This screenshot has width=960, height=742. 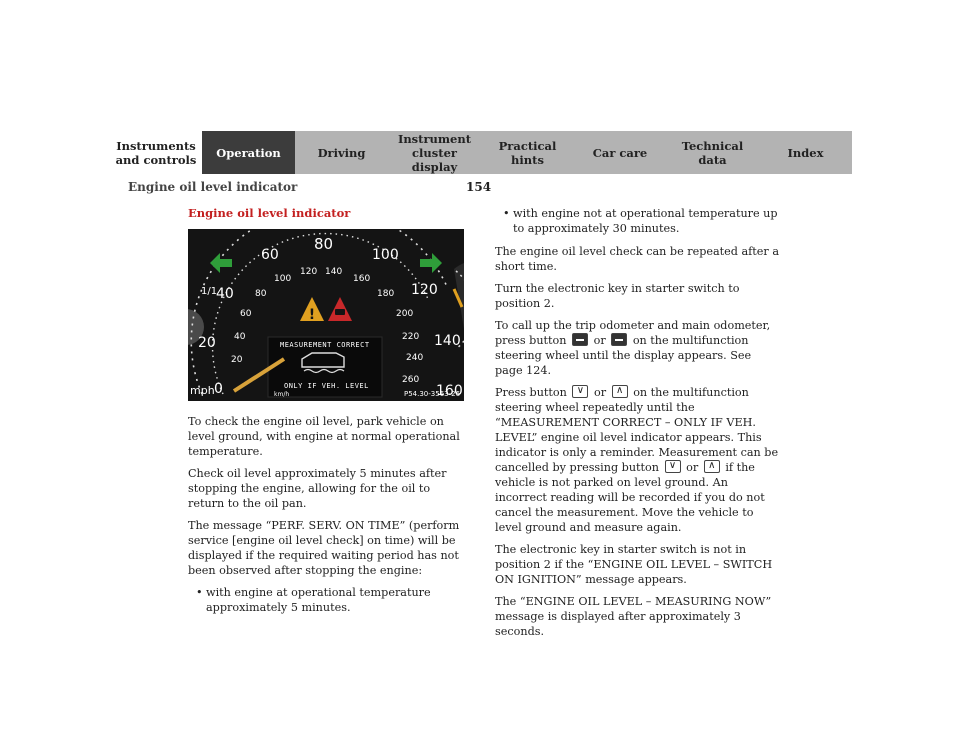 What do you see at coordinates (218, 389) in the screenshot?
I see `zero-label: 0` at bounding box center [218, 389].